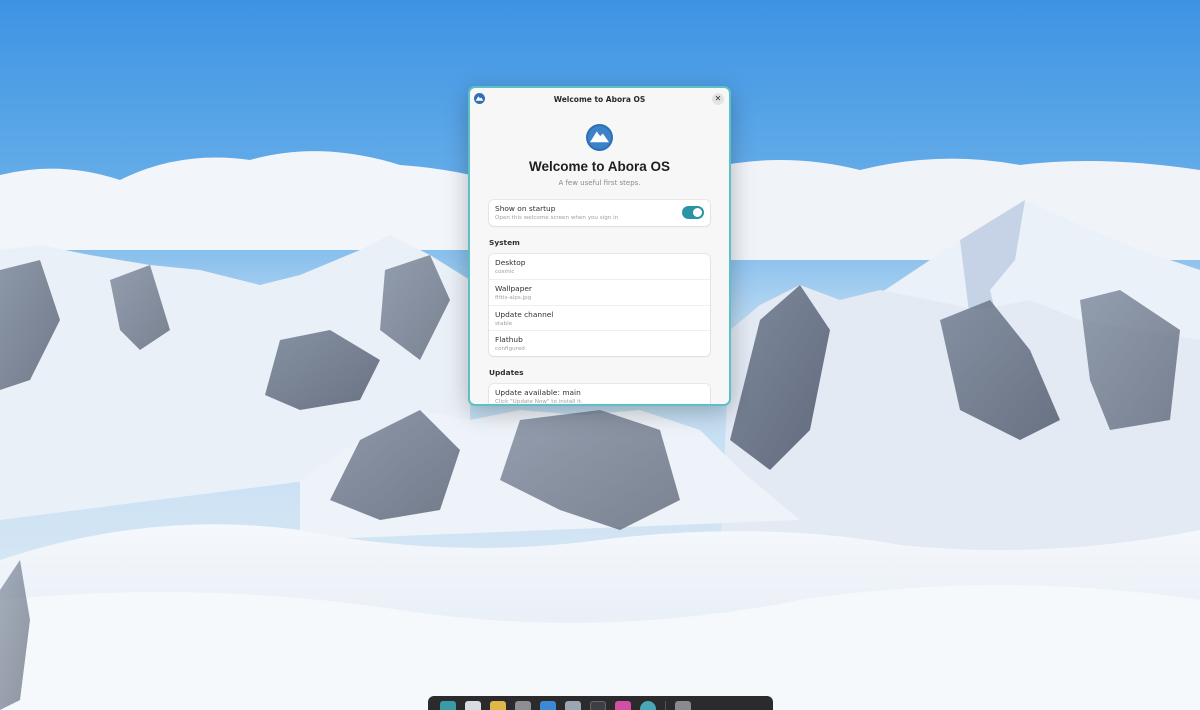  I want to click on close-button: ✕, so click(718, 99).